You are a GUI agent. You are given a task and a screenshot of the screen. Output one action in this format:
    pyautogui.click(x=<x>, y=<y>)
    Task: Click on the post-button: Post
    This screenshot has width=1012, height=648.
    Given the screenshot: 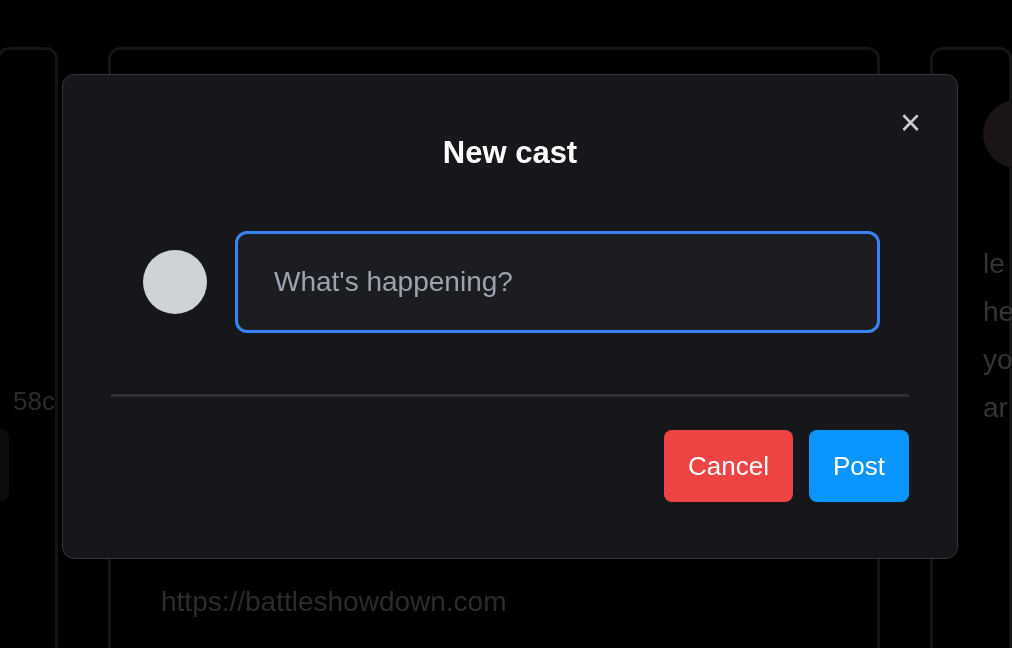 What is the action you would take?
    pyautogui.click(x=858, y=466)
    